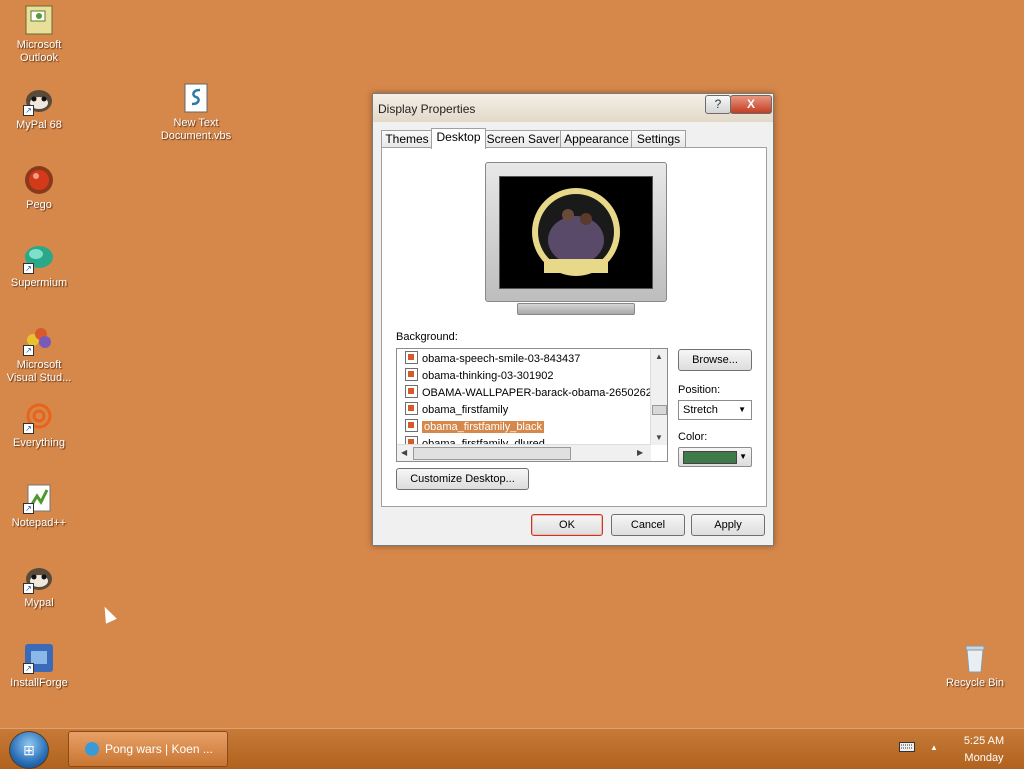 The height and width of the screenshot is (769, 1024). I want to click on list-item: obama_firstfamily, so click(456, 410).